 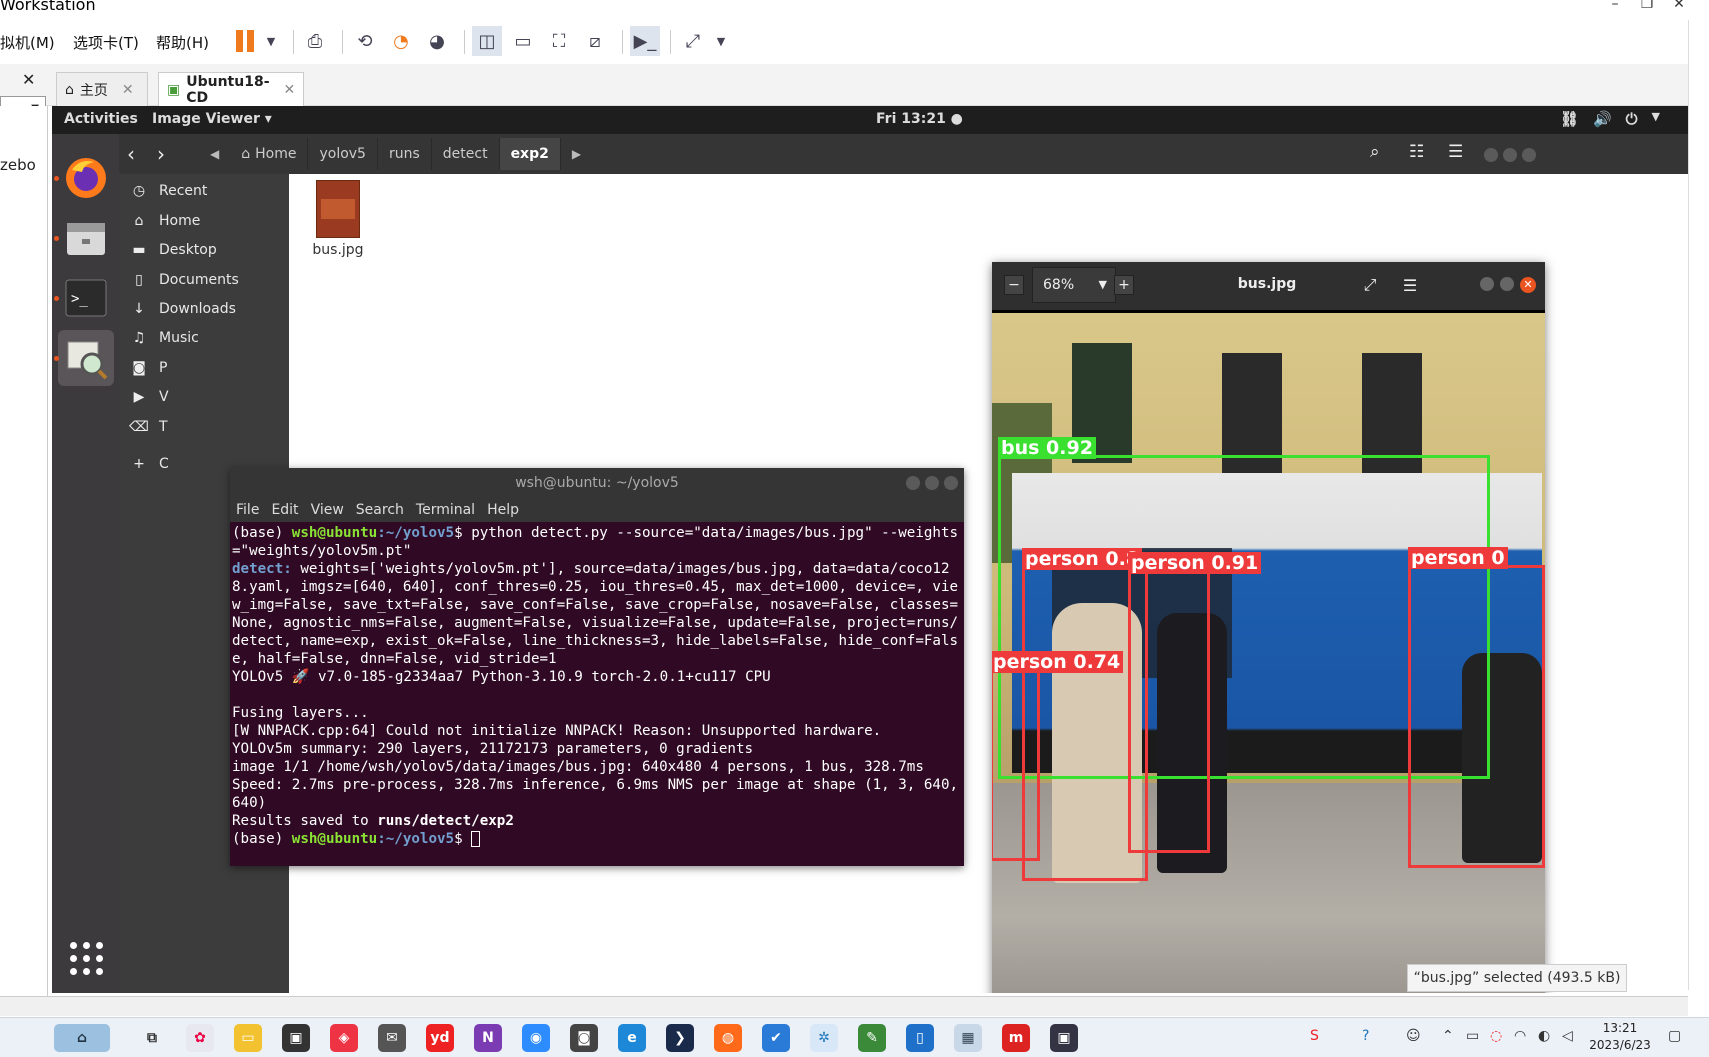 What do you see at coordinates (86, 958) in the screenshot?
I see `show-applications-icon` at bounding box center [86, 958].